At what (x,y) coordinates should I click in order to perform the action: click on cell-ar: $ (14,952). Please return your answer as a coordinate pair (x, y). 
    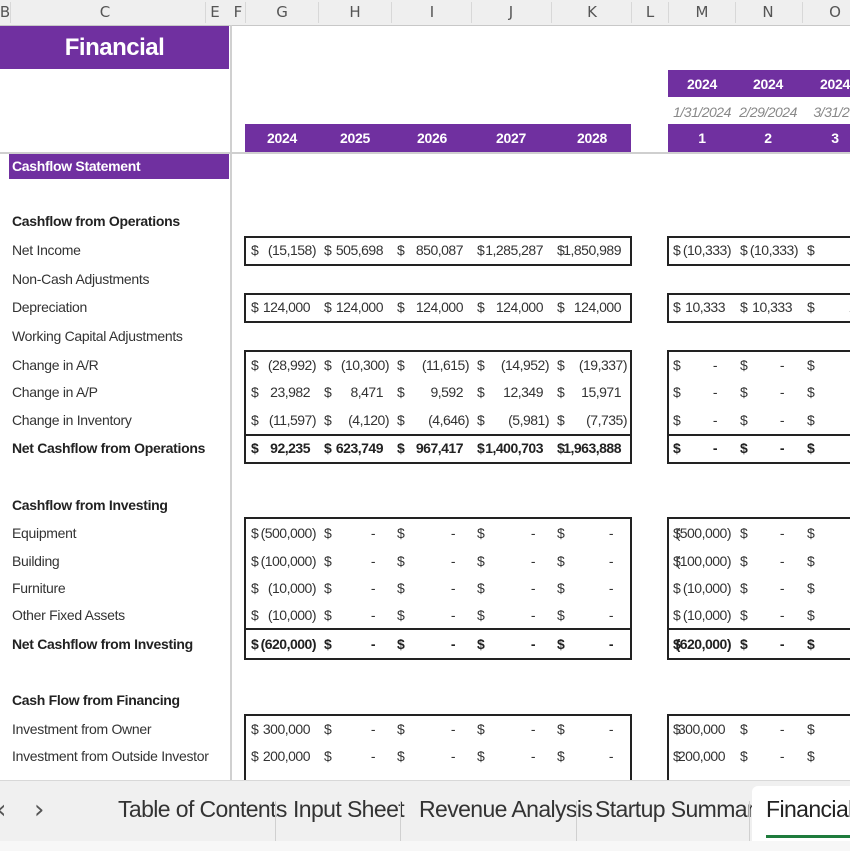
    Looking at the image, I should click on (513, 367).